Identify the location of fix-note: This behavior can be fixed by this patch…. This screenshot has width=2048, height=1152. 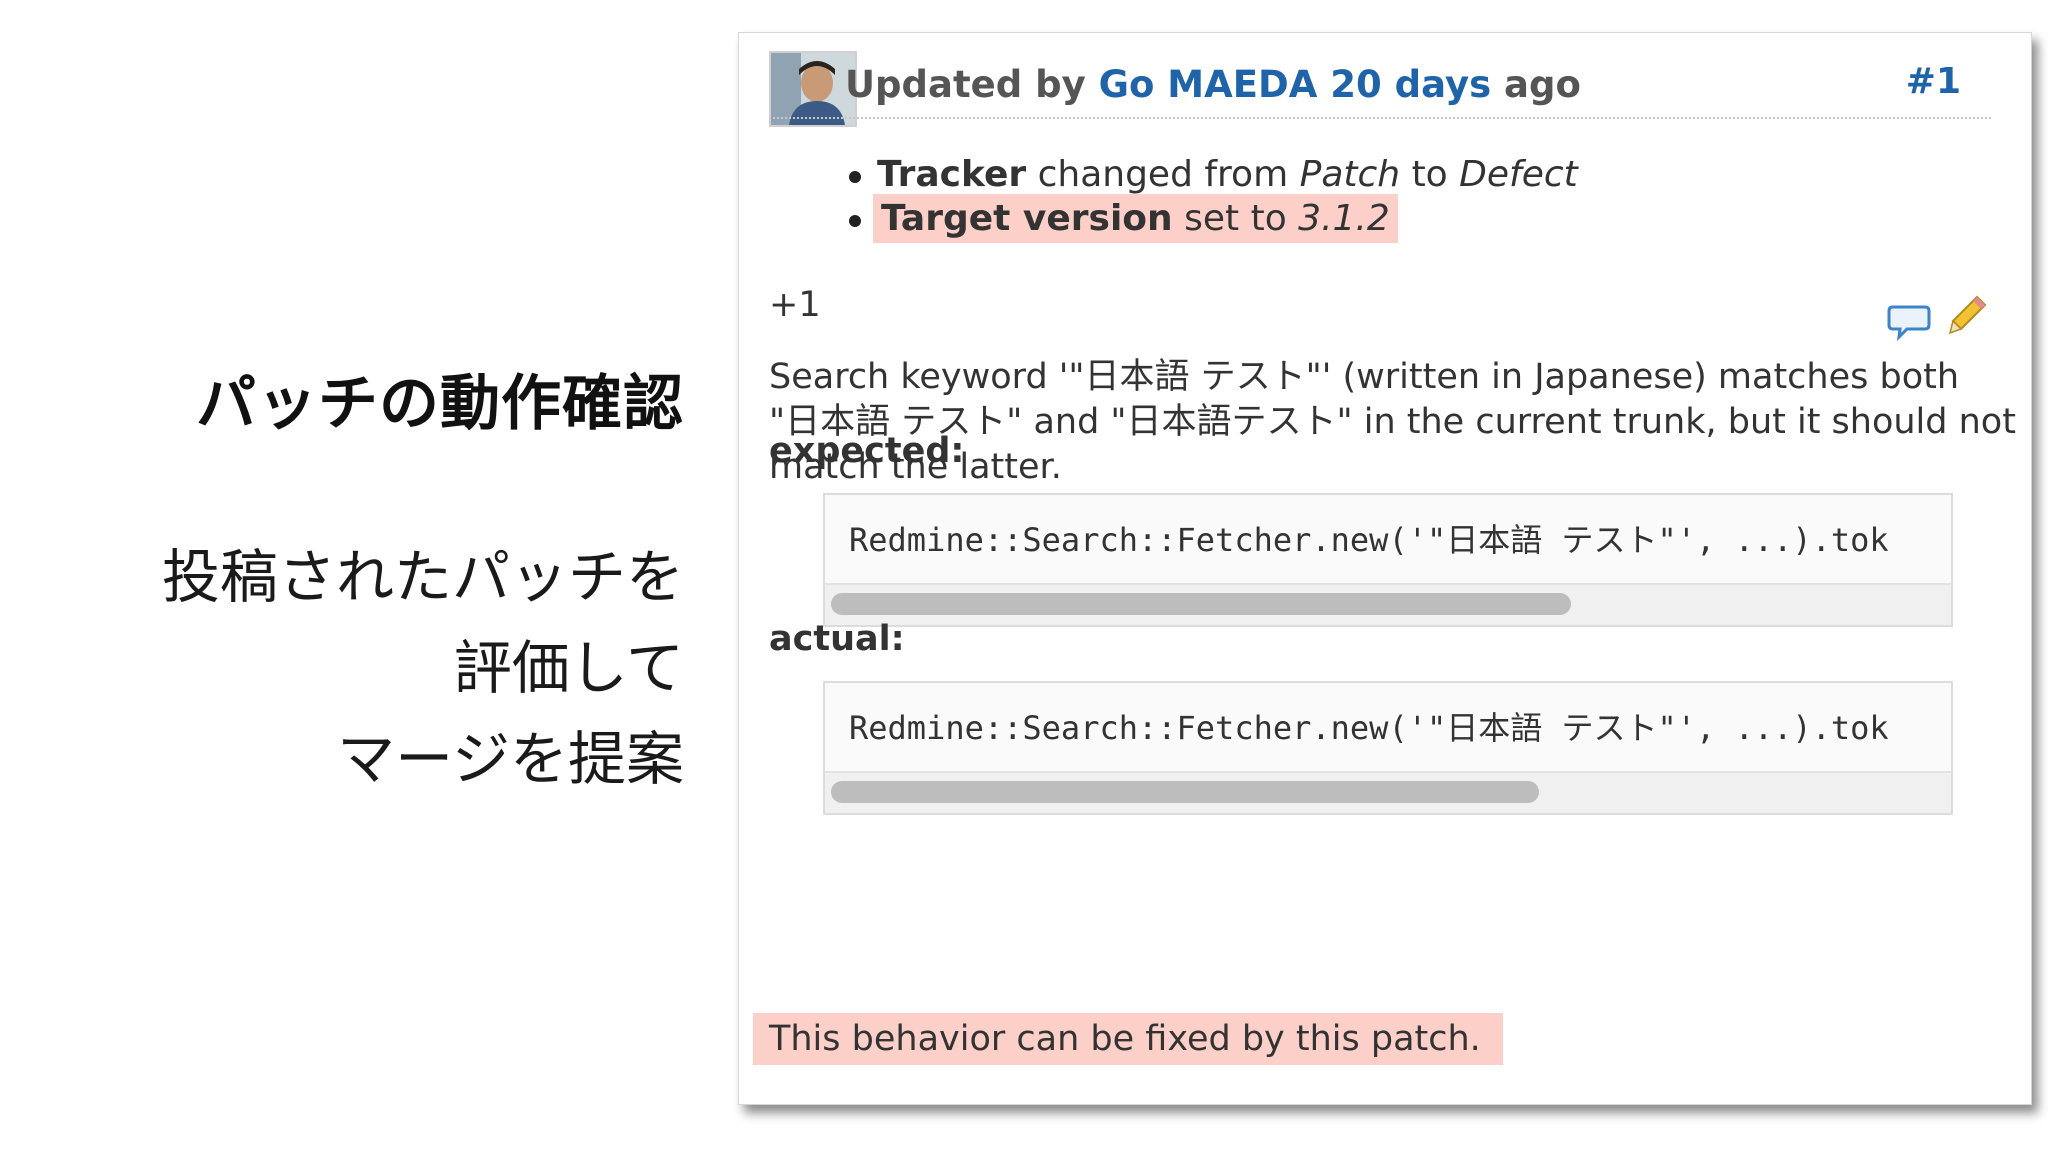
(1128, 1039).